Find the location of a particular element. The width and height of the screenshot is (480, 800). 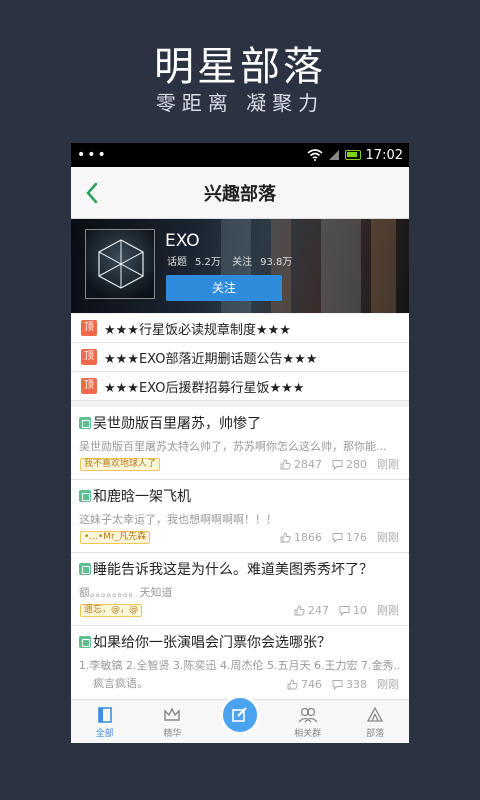

pinned-item: 顶 ★★★行星饭必读规章制度★★★ is located at coordinates (240, 328).